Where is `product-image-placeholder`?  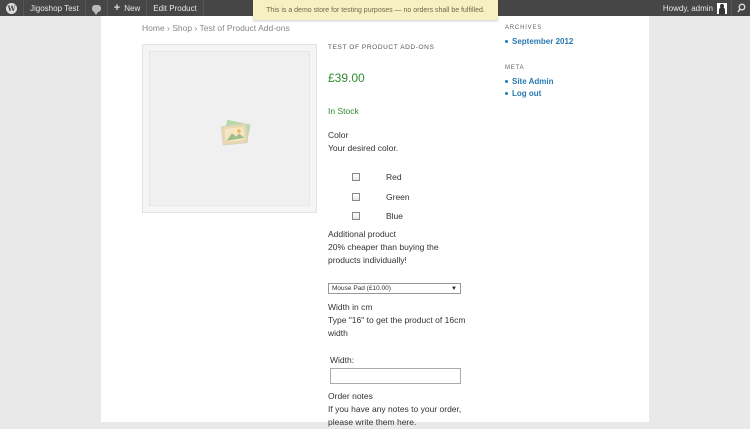
product-image-placeholder is located at coordinates (229, 128).